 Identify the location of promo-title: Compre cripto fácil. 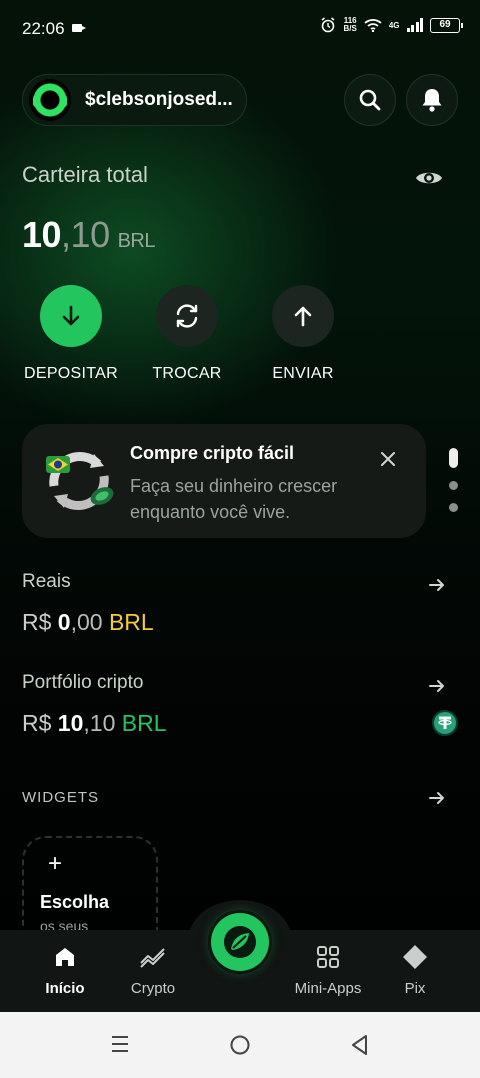
(212, 453).